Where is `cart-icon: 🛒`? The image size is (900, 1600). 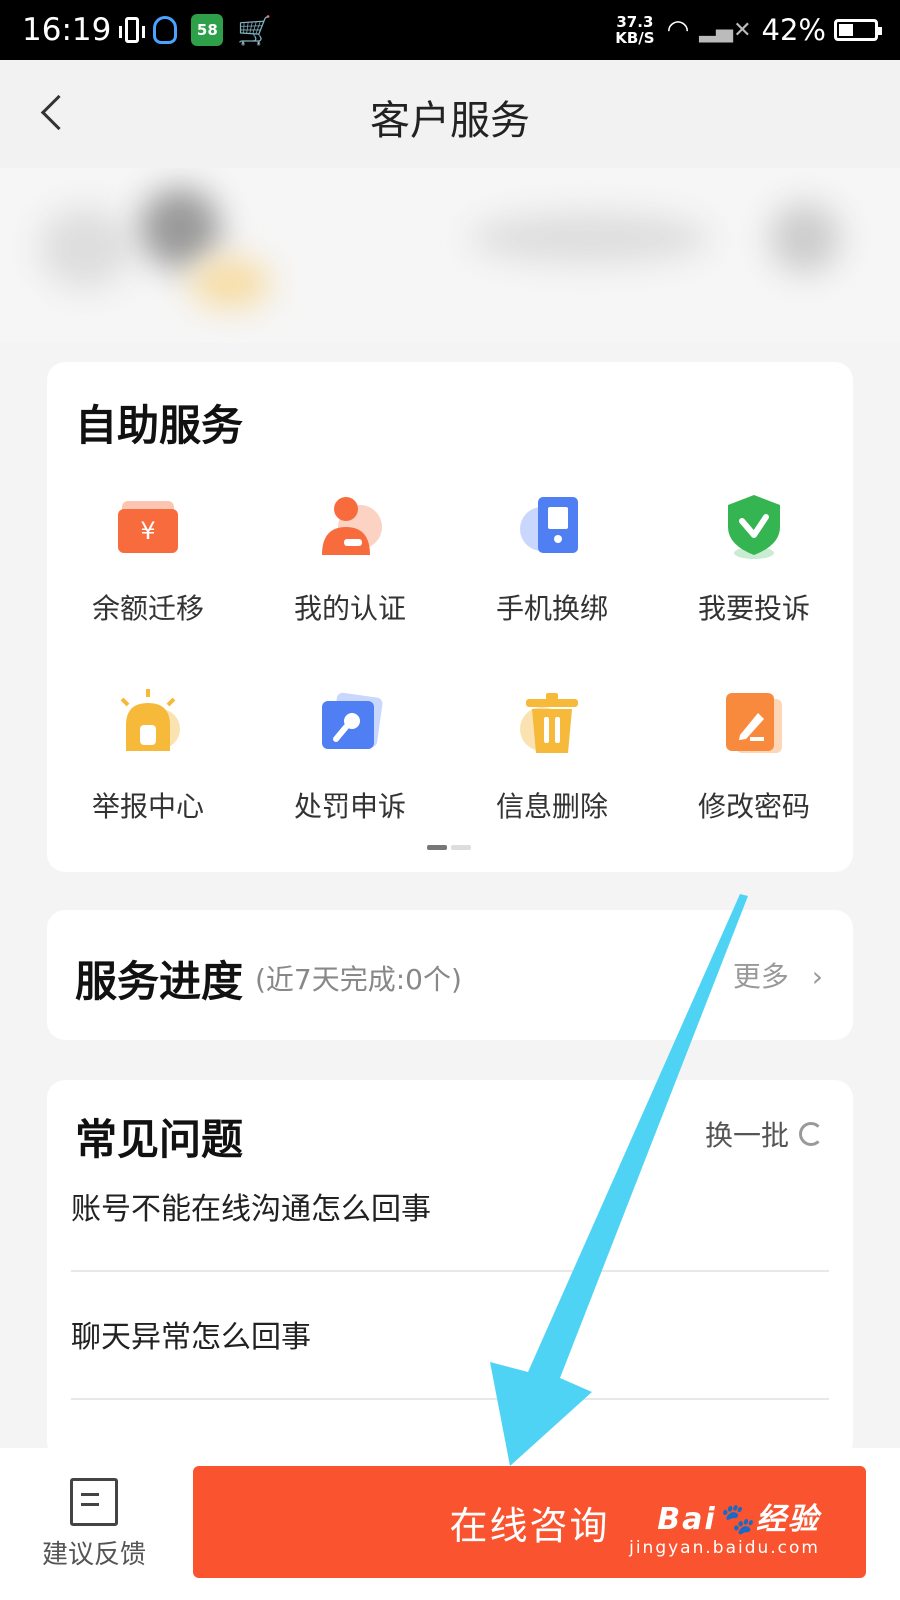 cart-icon: 🛒 is located at coordinates (255, 30).